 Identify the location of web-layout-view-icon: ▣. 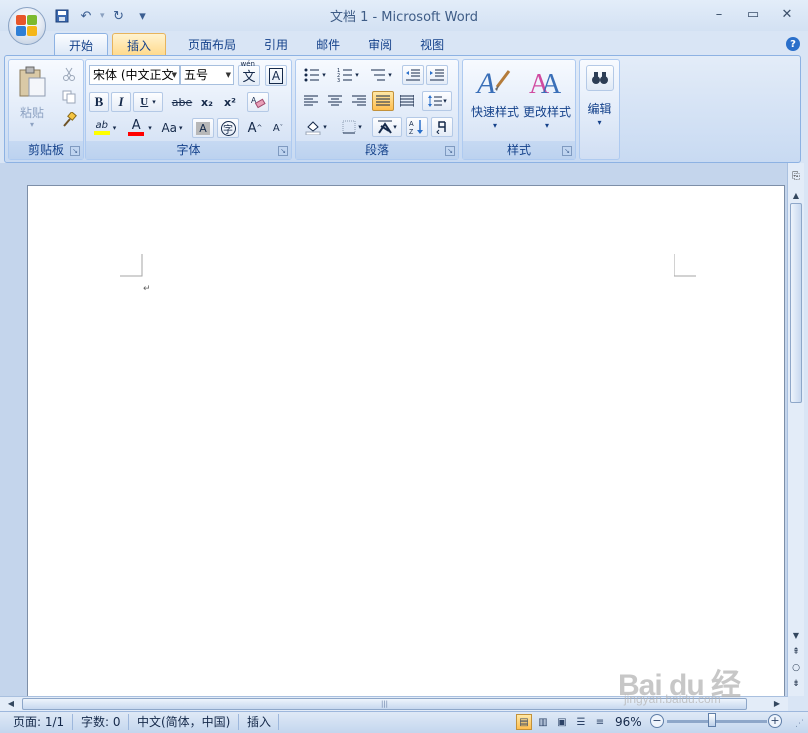
(562, 722).